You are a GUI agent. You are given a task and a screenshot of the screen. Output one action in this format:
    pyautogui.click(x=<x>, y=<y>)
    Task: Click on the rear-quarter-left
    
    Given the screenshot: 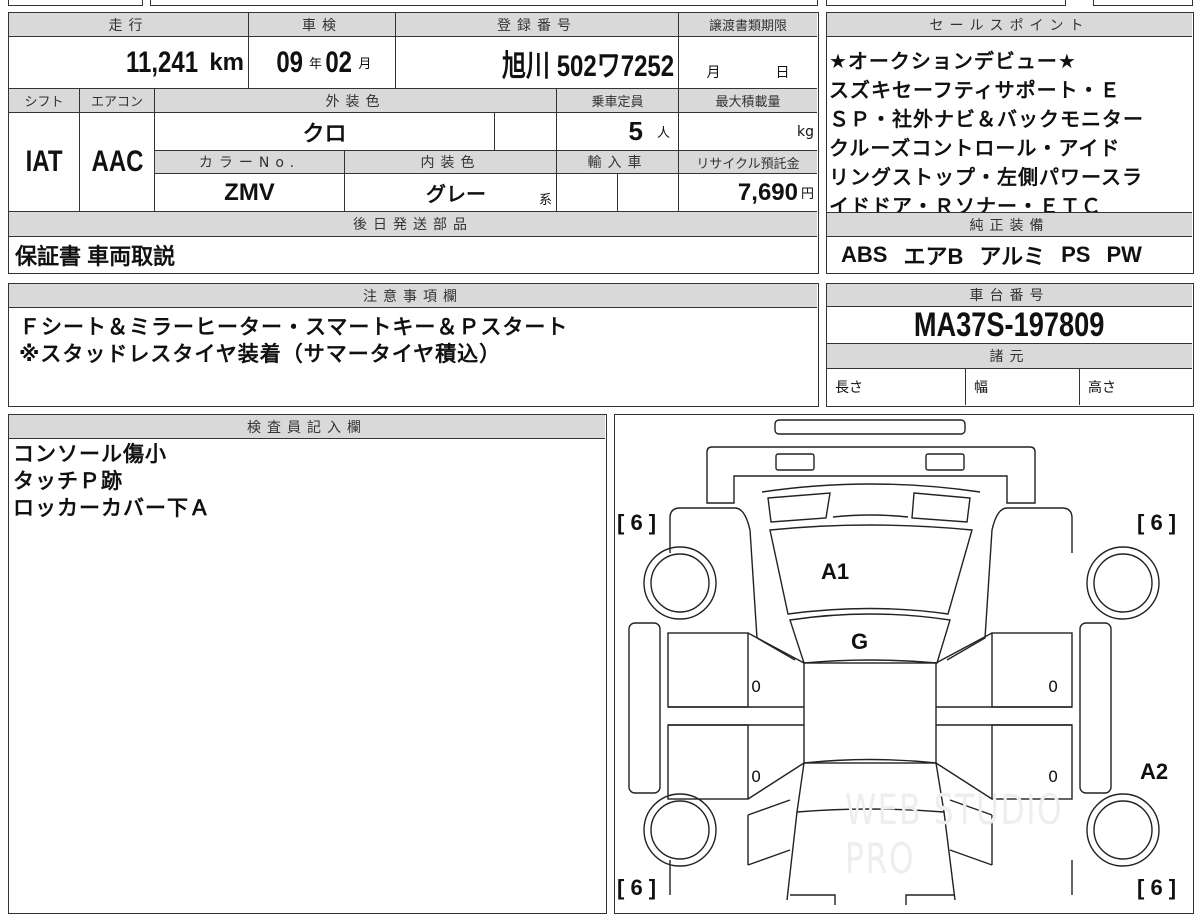 What is the action you would take?
    pyautogui.click(x=729, y=846)
    